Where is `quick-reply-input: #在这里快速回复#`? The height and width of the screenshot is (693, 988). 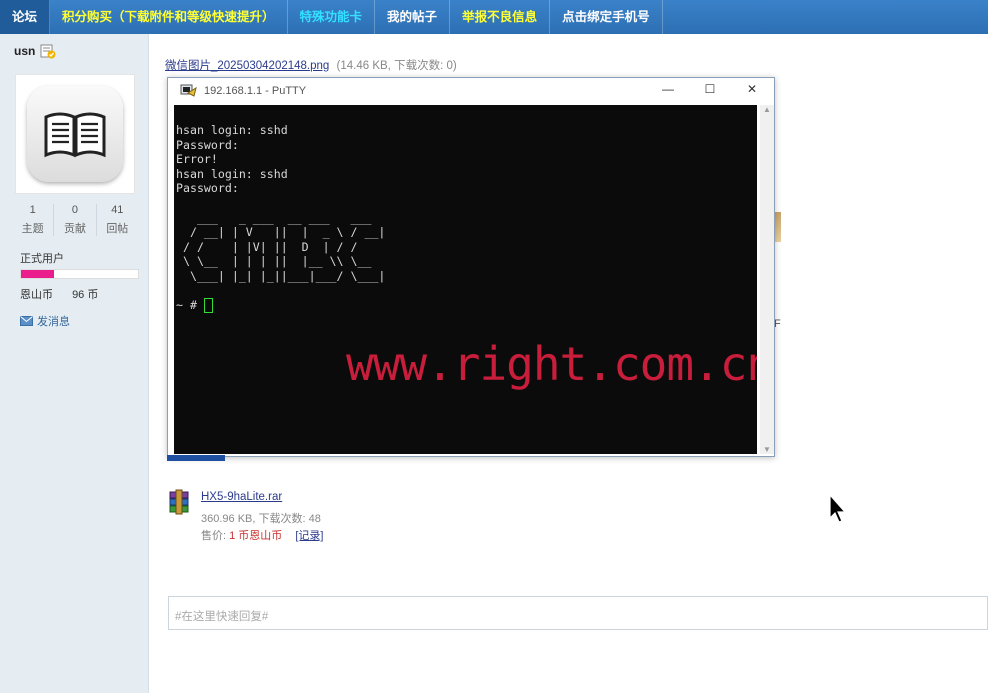 quick-reply-input: #在这里快速回复# is located at coordinates (578, 613).